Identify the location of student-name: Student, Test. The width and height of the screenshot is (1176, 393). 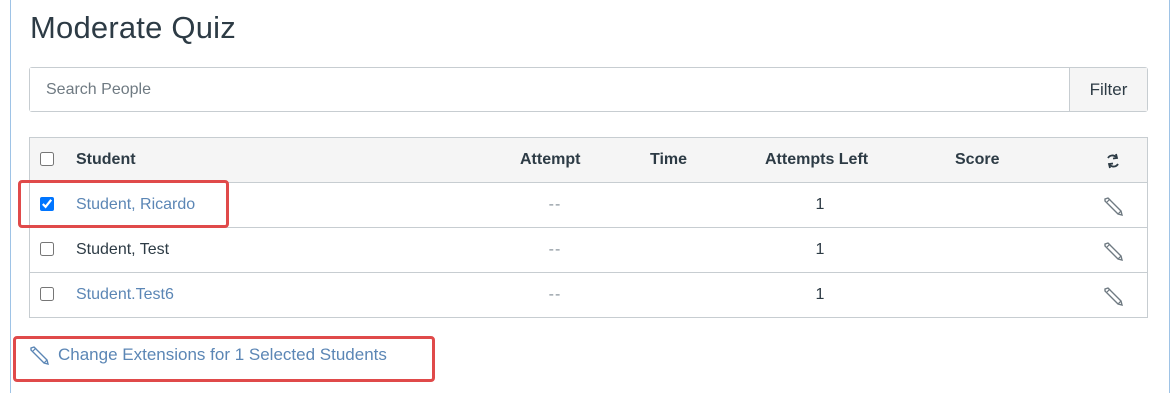
(123, 249).